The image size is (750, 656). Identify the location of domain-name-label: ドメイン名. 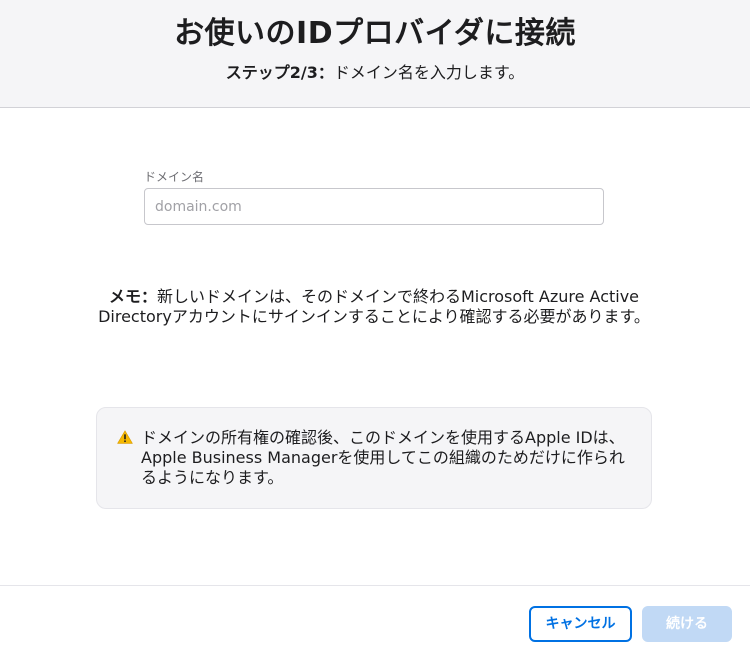
(174, 177).